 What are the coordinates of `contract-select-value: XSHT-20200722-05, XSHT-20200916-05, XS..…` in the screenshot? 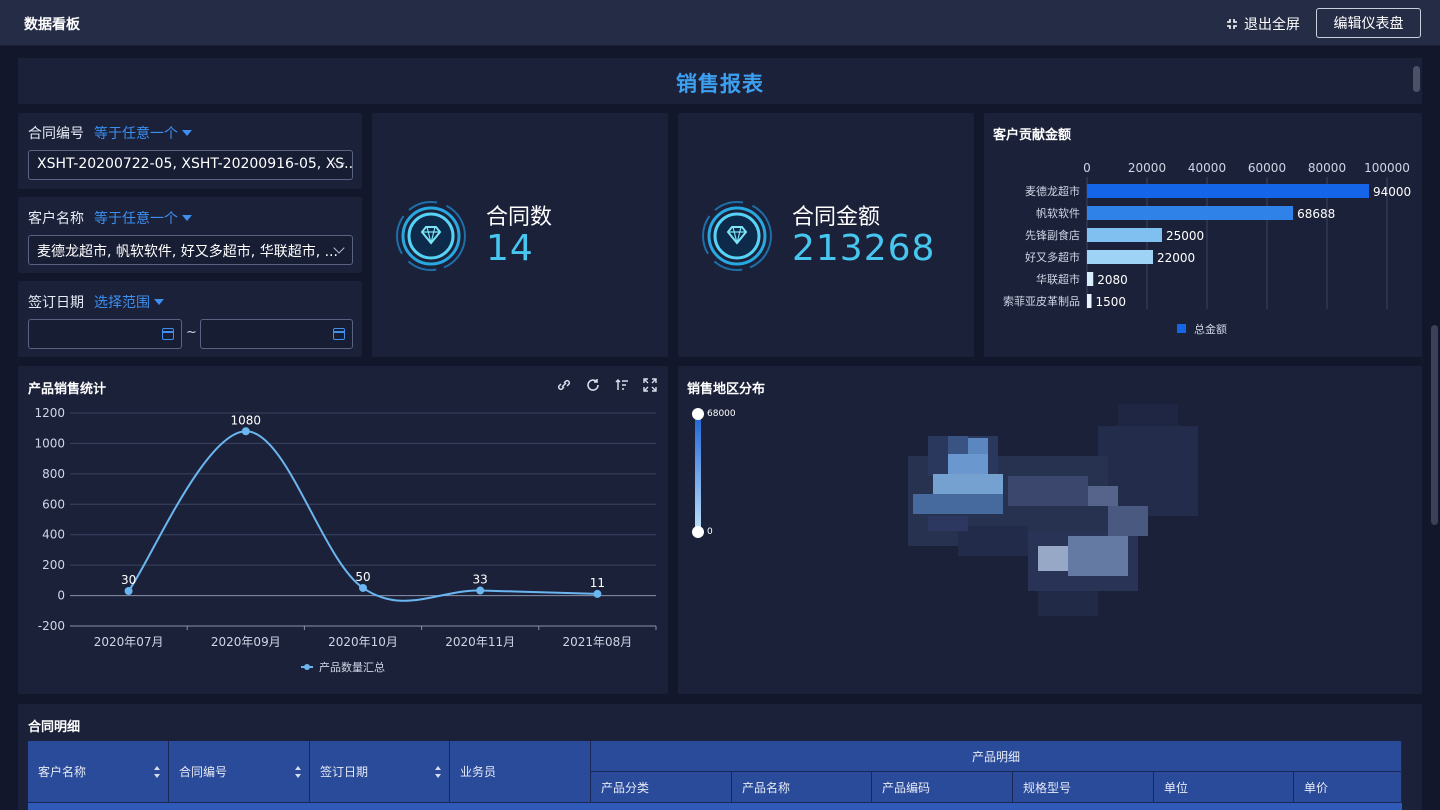 It's located at (195, 164).